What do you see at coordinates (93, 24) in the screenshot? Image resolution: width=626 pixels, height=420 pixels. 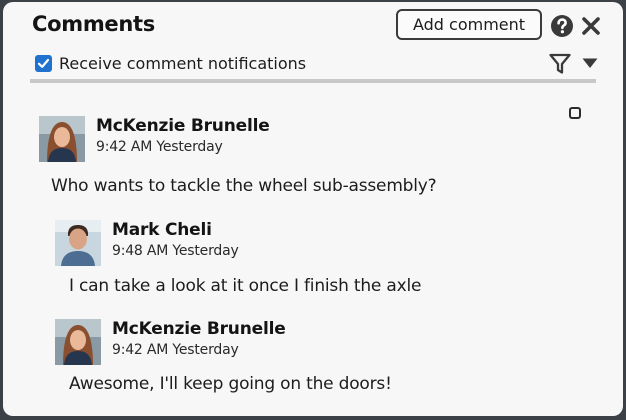 I see `panel-title: Comments` at bounding box center [93, 24].